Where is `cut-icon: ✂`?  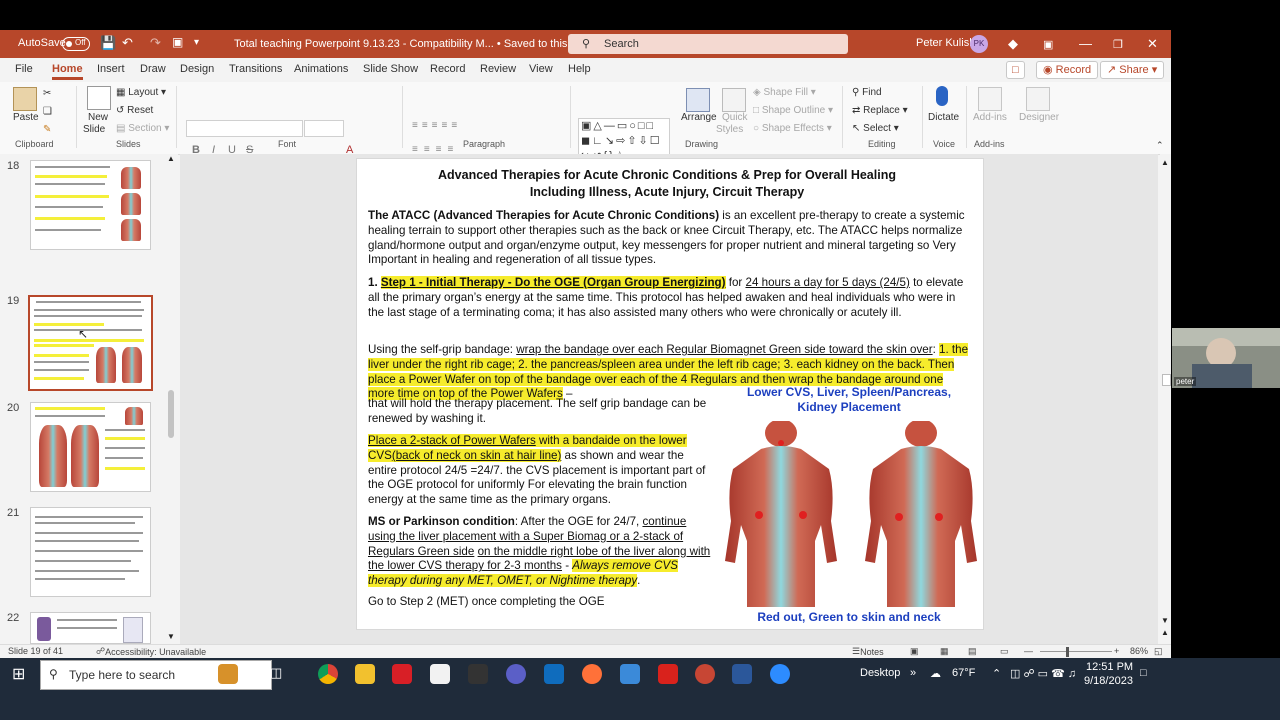
cut-icon: ✂ is located at coordinates (47, 93).